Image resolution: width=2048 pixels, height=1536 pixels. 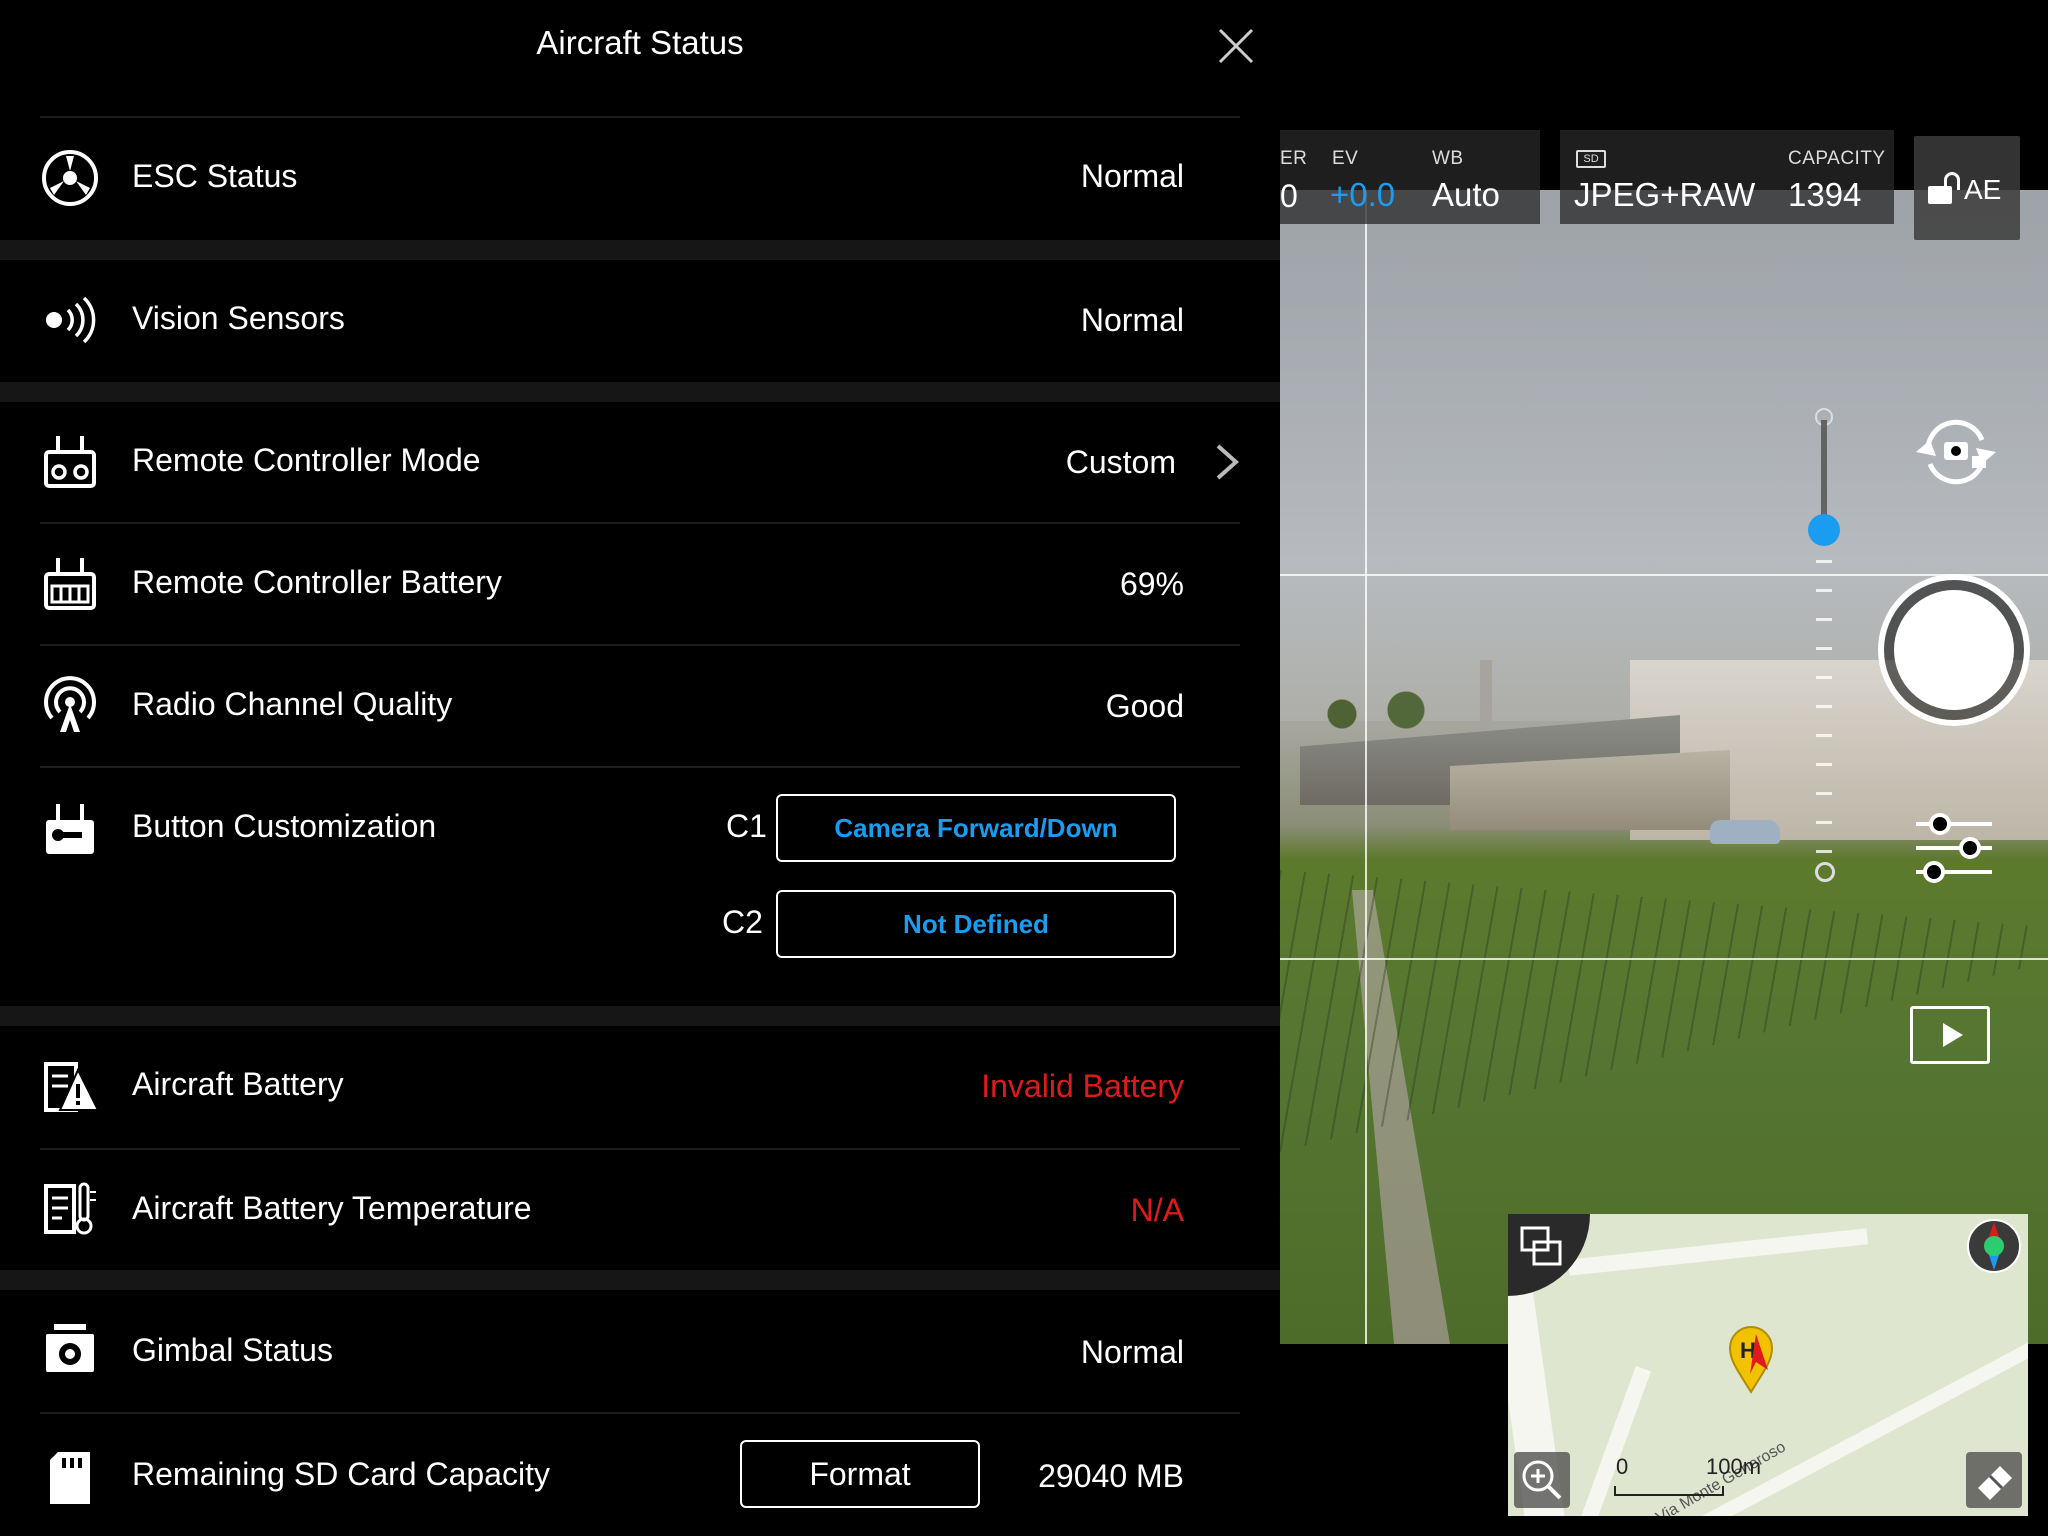 I want to click on sd-card-badge-icon: SD, so click(x=1591, y=159).